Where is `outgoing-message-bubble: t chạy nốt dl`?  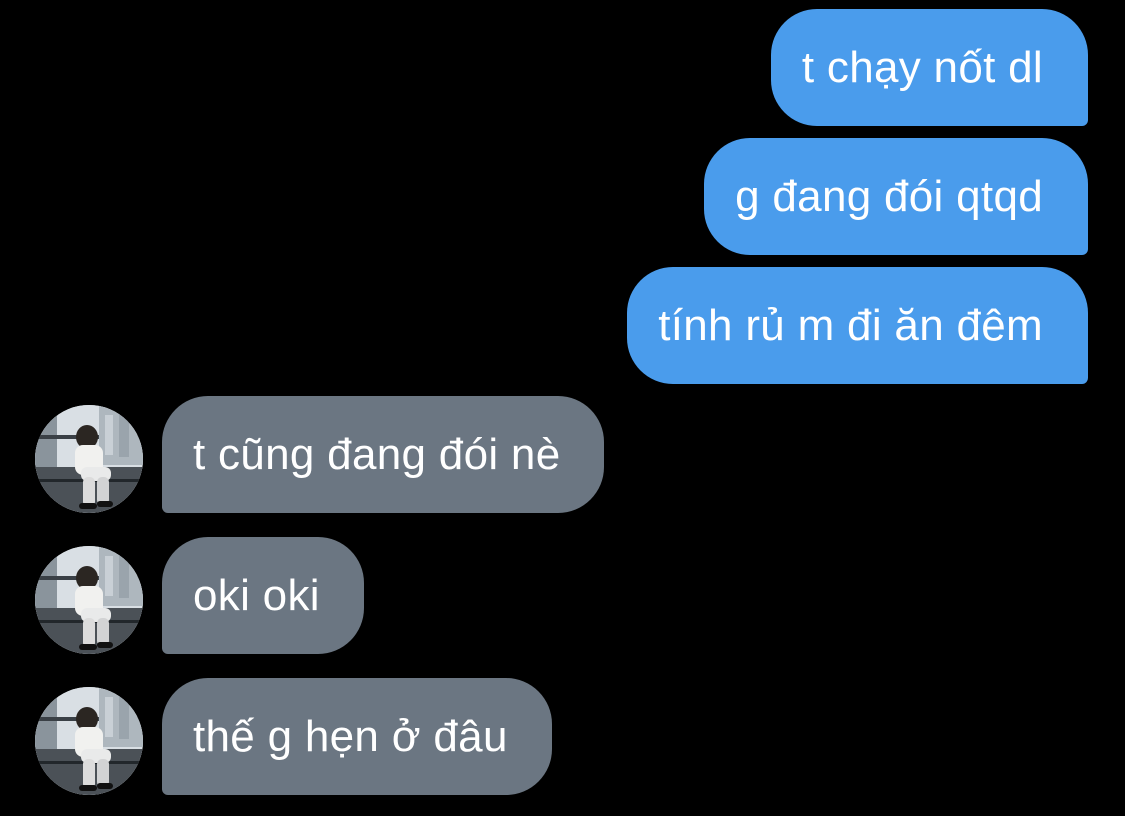 outgoing-message-bubble: t chạy nốt dl is located at coordinates (929, 67).